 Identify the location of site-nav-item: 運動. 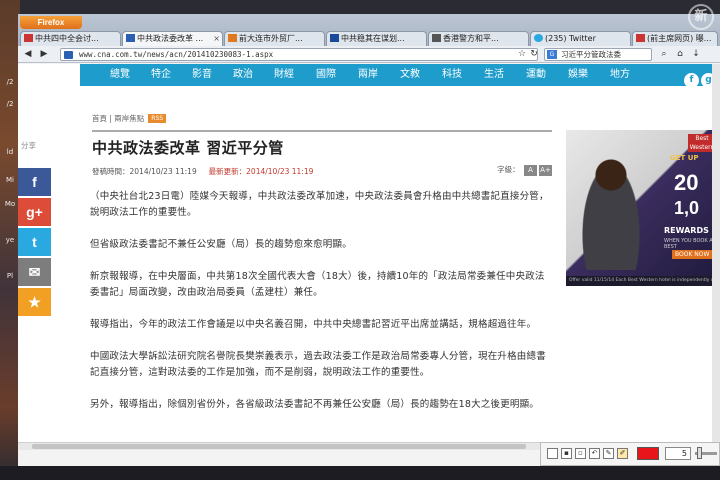
(536, 75).